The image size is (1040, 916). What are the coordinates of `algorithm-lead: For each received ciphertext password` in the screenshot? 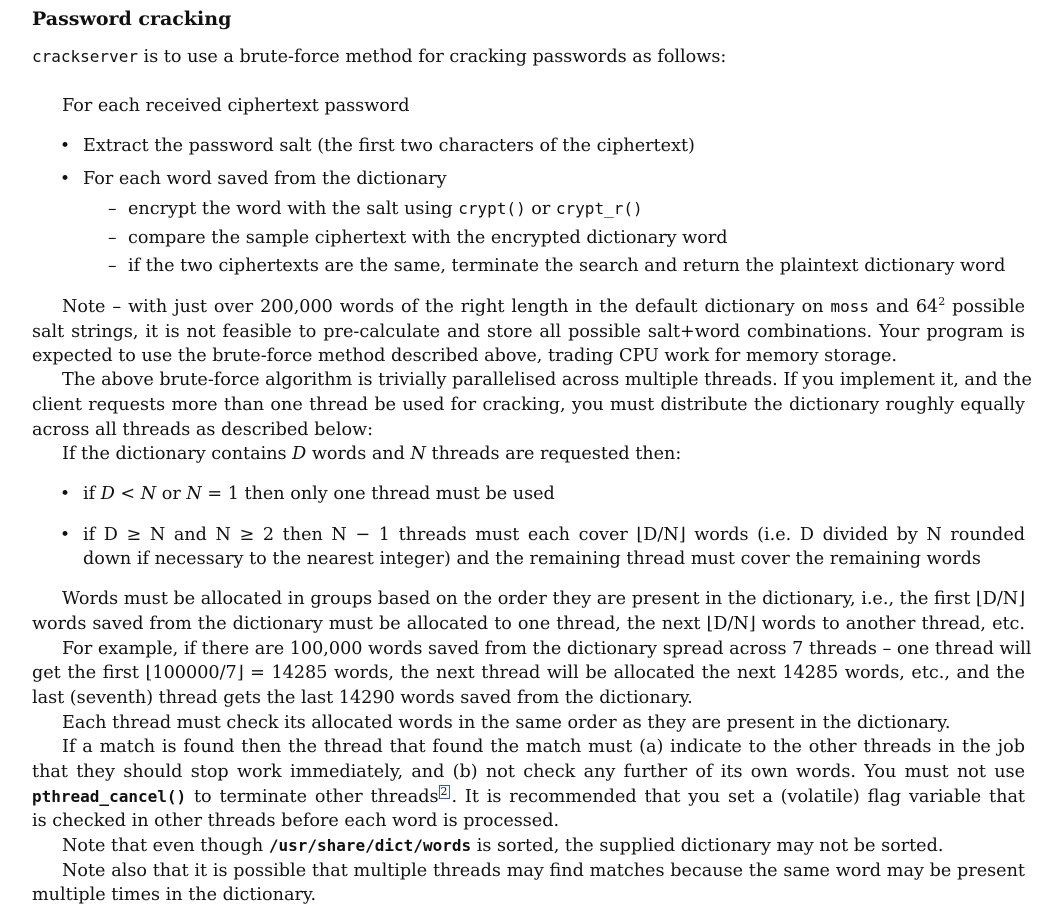 It's located at (236, 106).